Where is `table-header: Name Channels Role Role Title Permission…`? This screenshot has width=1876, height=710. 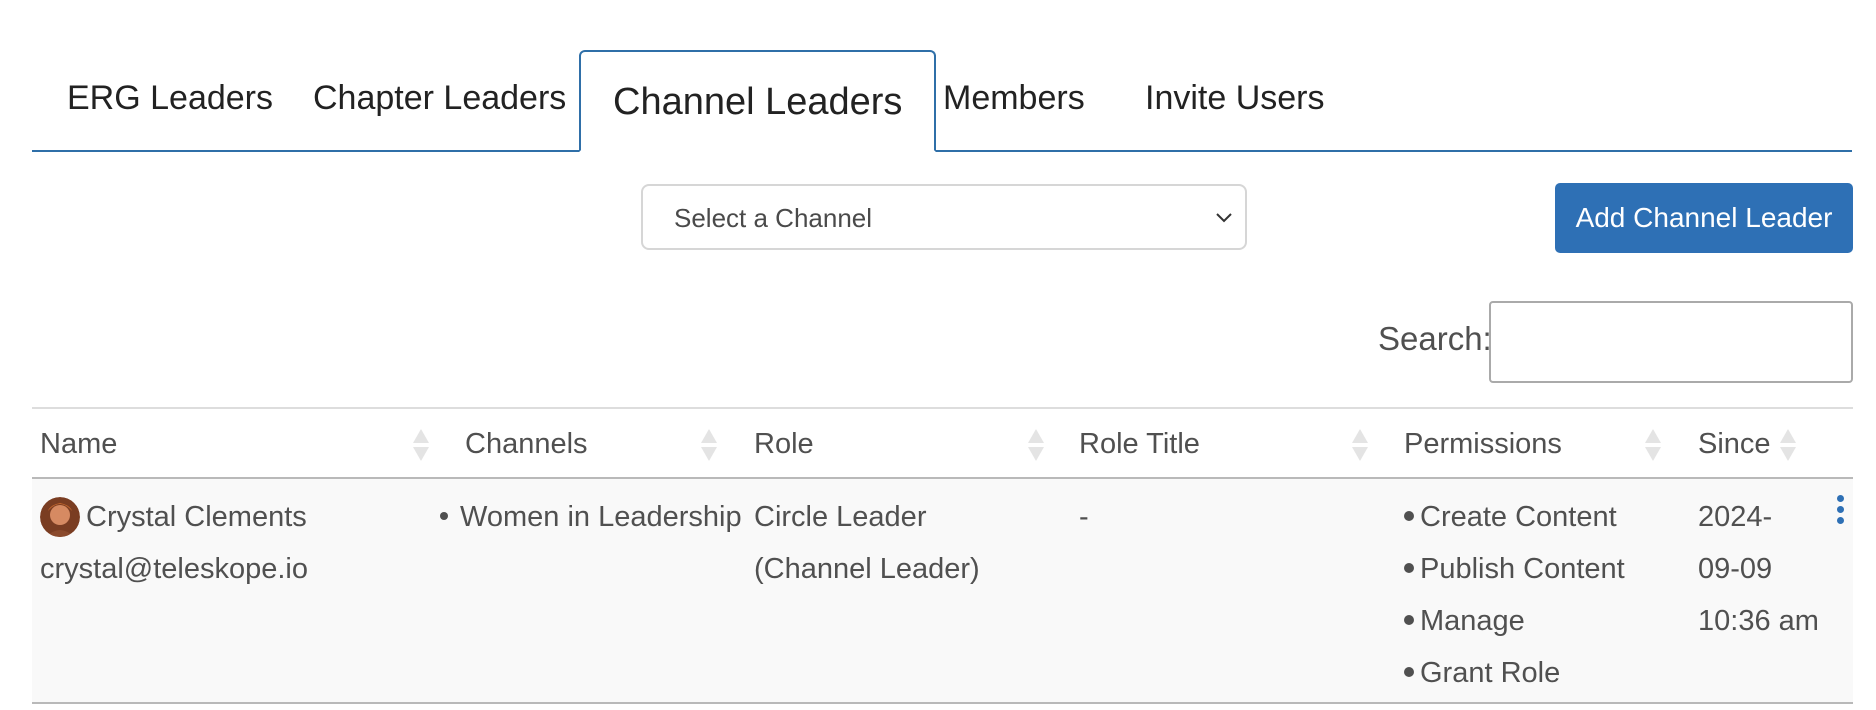 table-header: Name Channels Role Role Title Permission… is located at coordinates (942, 443).